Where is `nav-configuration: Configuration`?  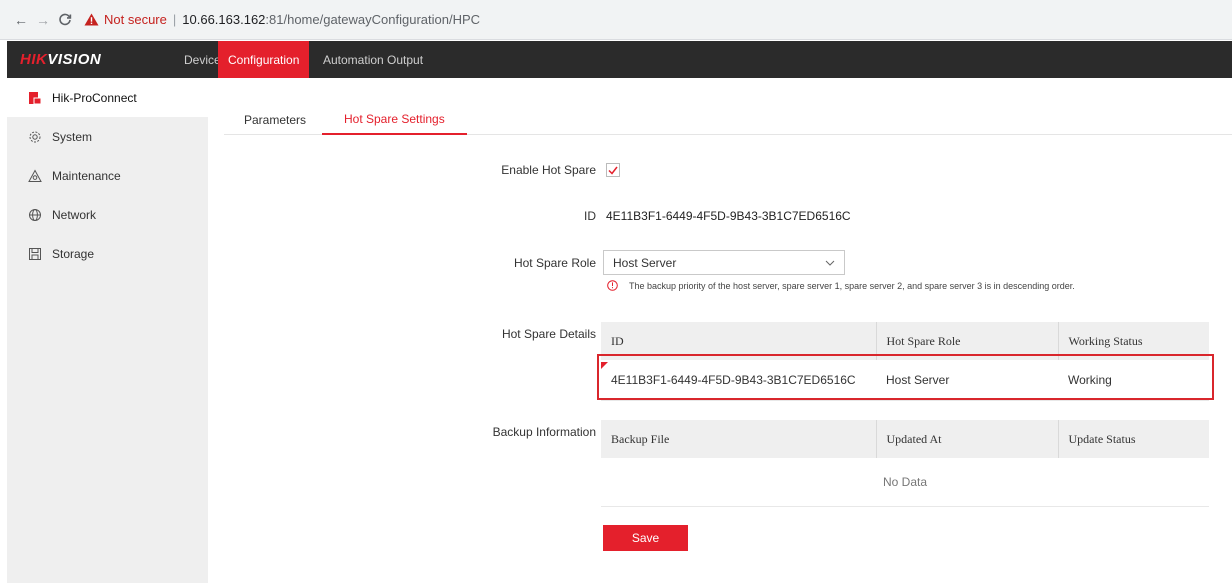 nav-configuration: Configuration is located at coordinates (264, 59).